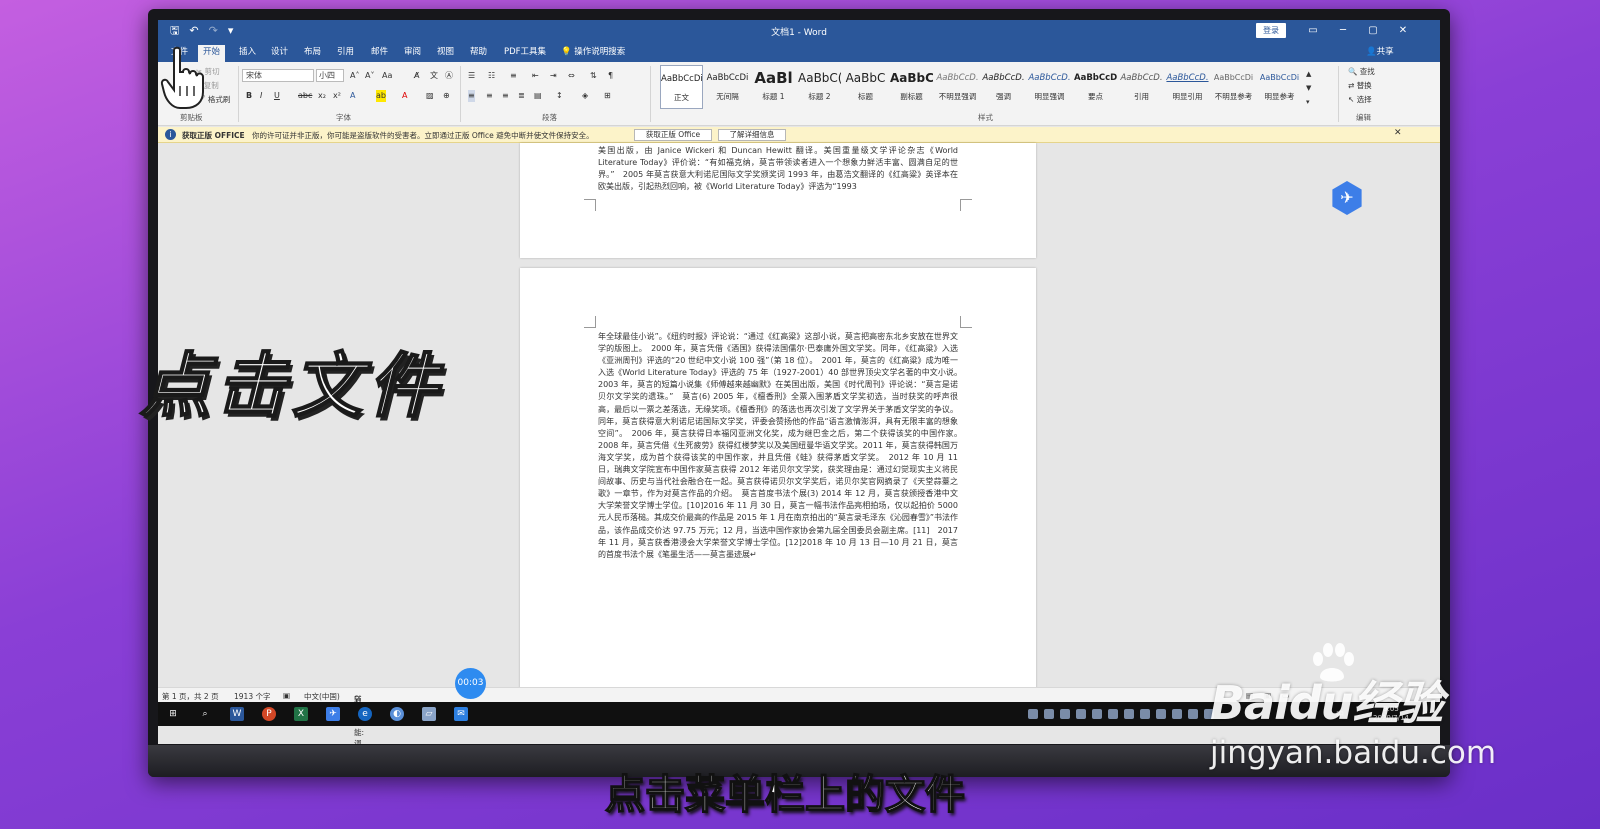  What do you see at coordinates (404, 96) in the screenshot?
I see `font-color-icon: A` at bounding box center [404, 96].